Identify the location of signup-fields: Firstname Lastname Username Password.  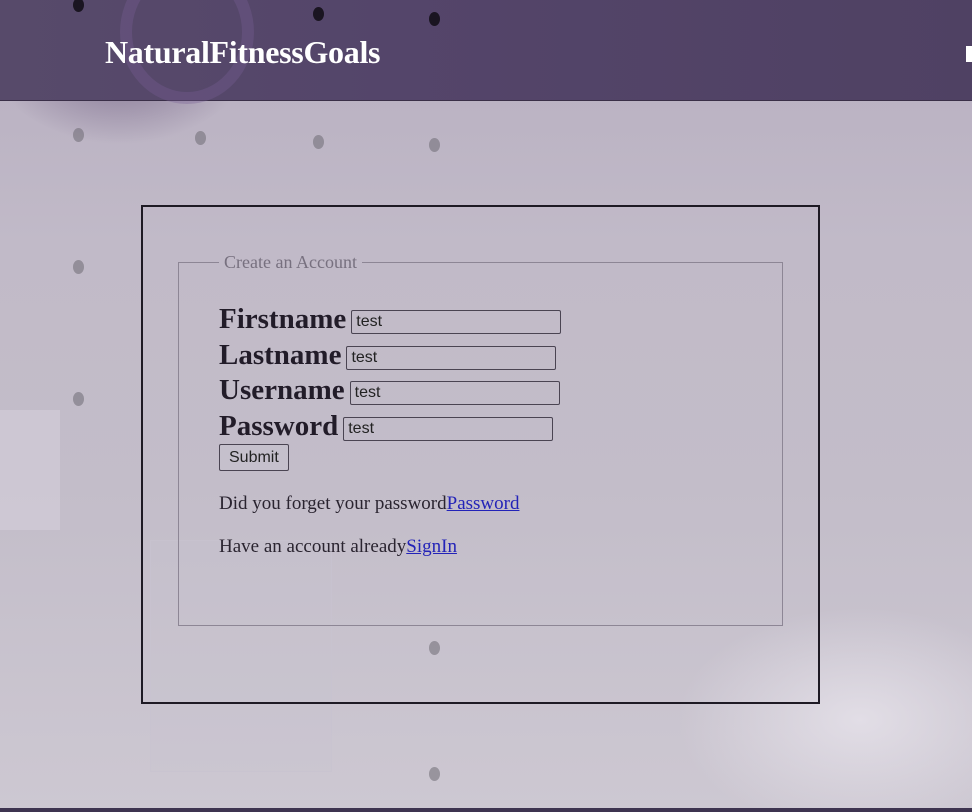
(390, 375).